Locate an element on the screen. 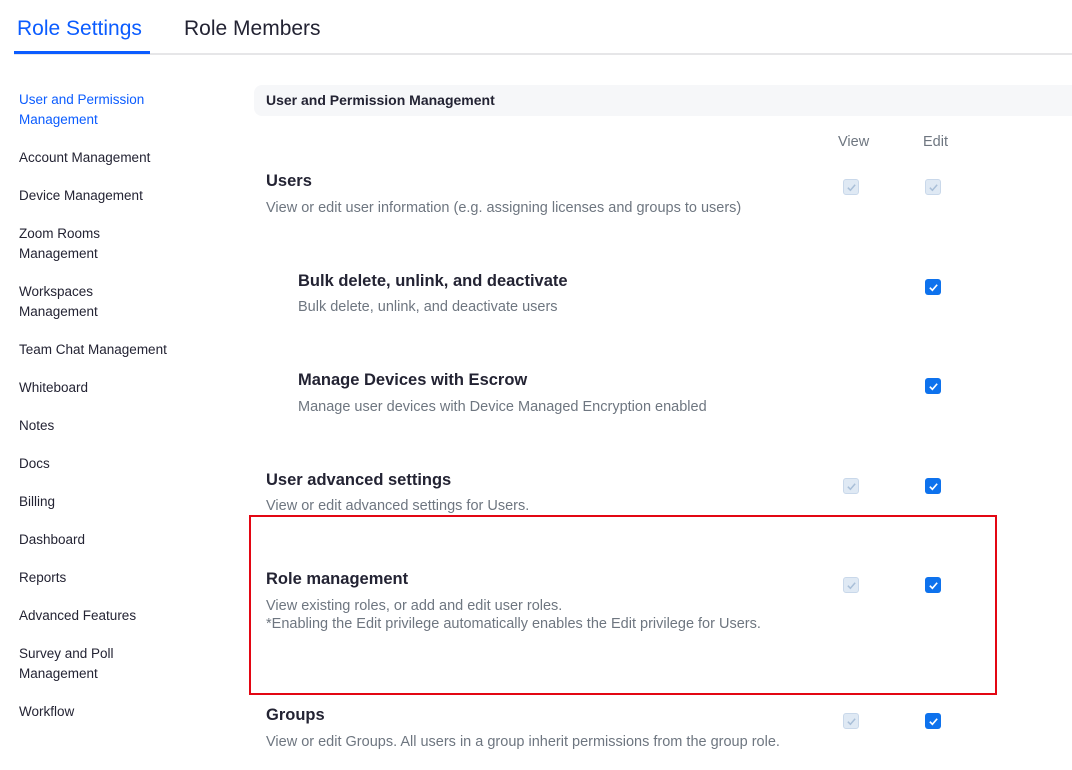 The image size is (1072, 770). escrow-title: Manage Devices with Escrow is located at coordinates (413, 380).